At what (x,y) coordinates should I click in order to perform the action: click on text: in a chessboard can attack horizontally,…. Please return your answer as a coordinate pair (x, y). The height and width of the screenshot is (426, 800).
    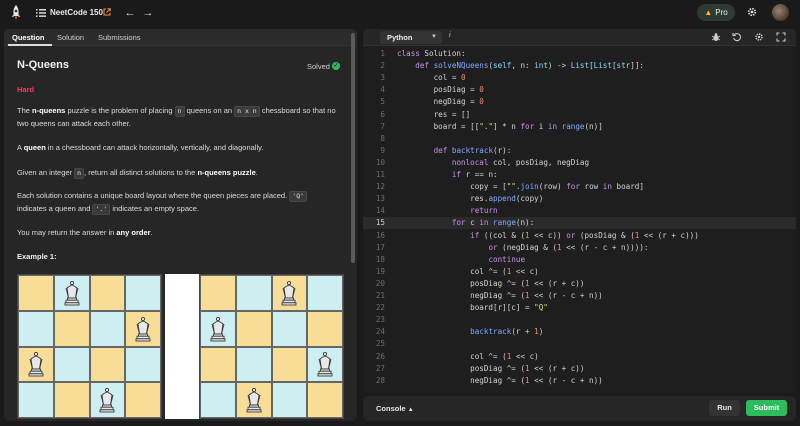
    Looking at the image, I should click on (154, 147).